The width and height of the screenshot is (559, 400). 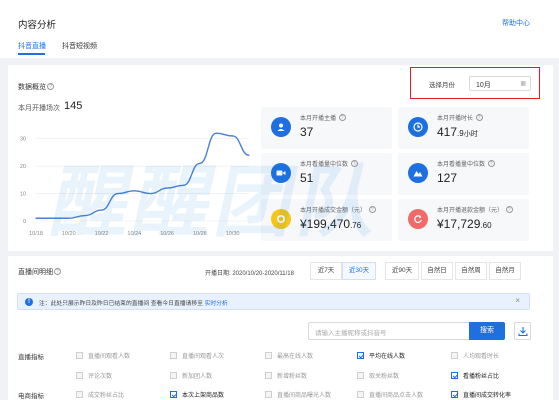 What do you see at coordinates (326, 128) in the screenshot?
I see `kpi-card: 本月开播主播 ? 37` at bounding box center [326, 128].